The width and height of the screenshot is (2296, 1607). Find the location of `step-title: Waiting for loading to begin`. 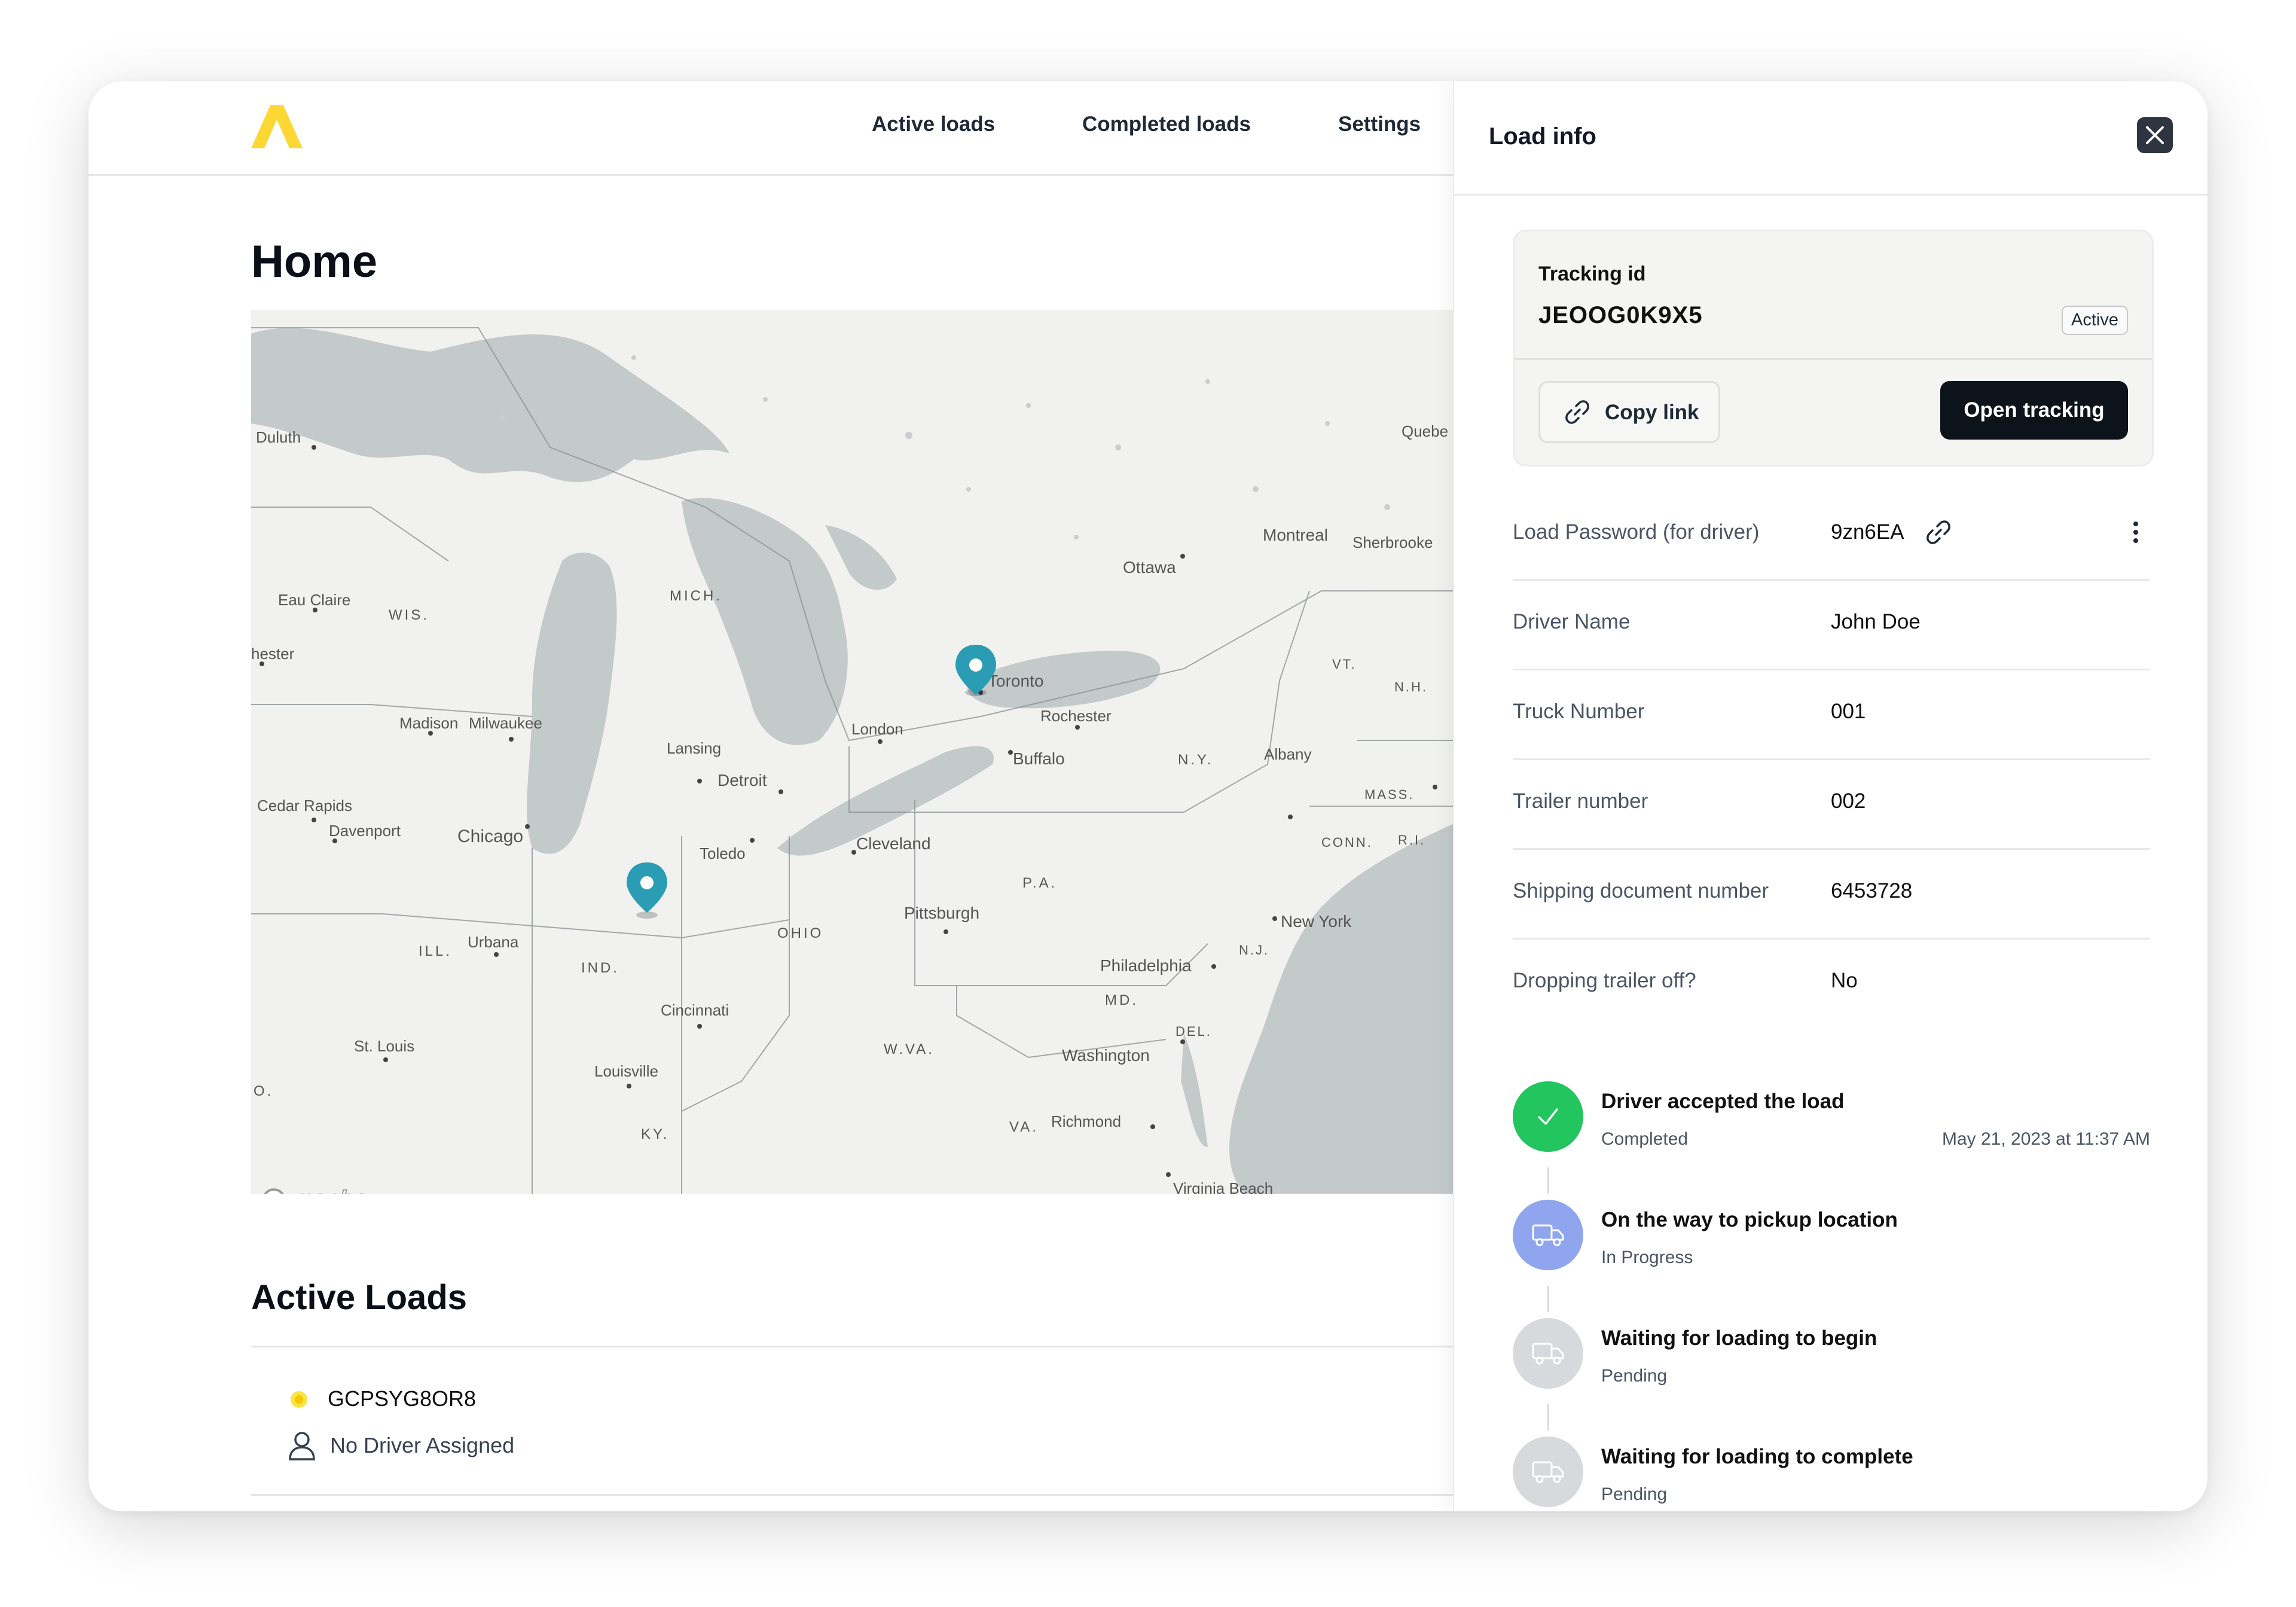

step-title: Waiting for loading to begin is located at coordinates (1739, 1338).